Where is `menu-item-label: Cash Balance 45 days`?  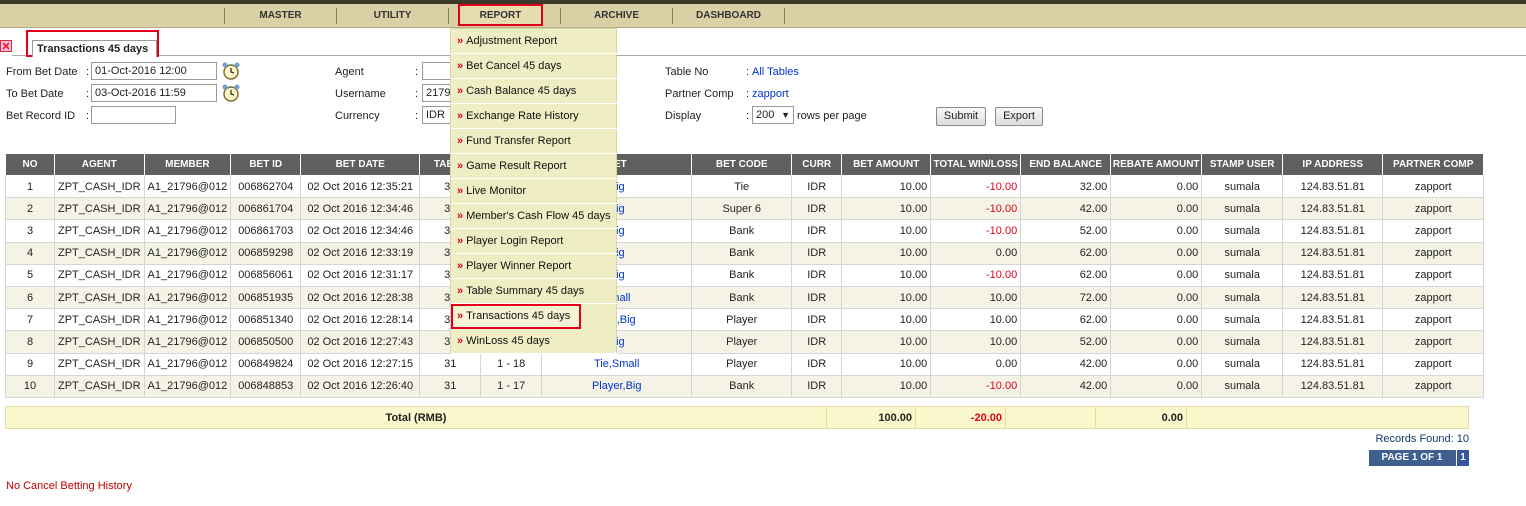 menu-item-label: Cash Balance 45 days is located at coordinates (521, 91).